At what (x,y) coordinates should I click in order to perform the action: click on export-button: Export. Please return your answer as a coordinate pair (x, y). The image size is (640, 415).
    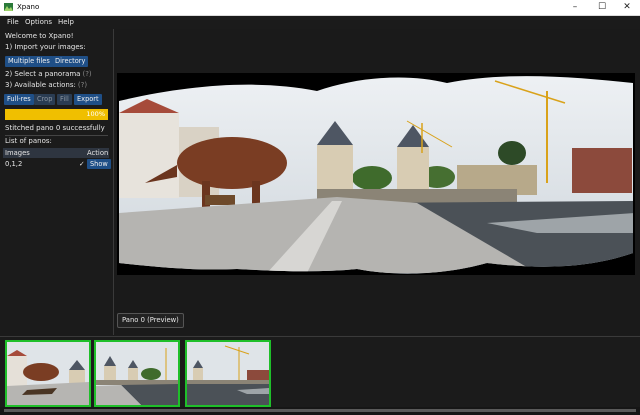
    Looking at the image, I should click on (88, 99).